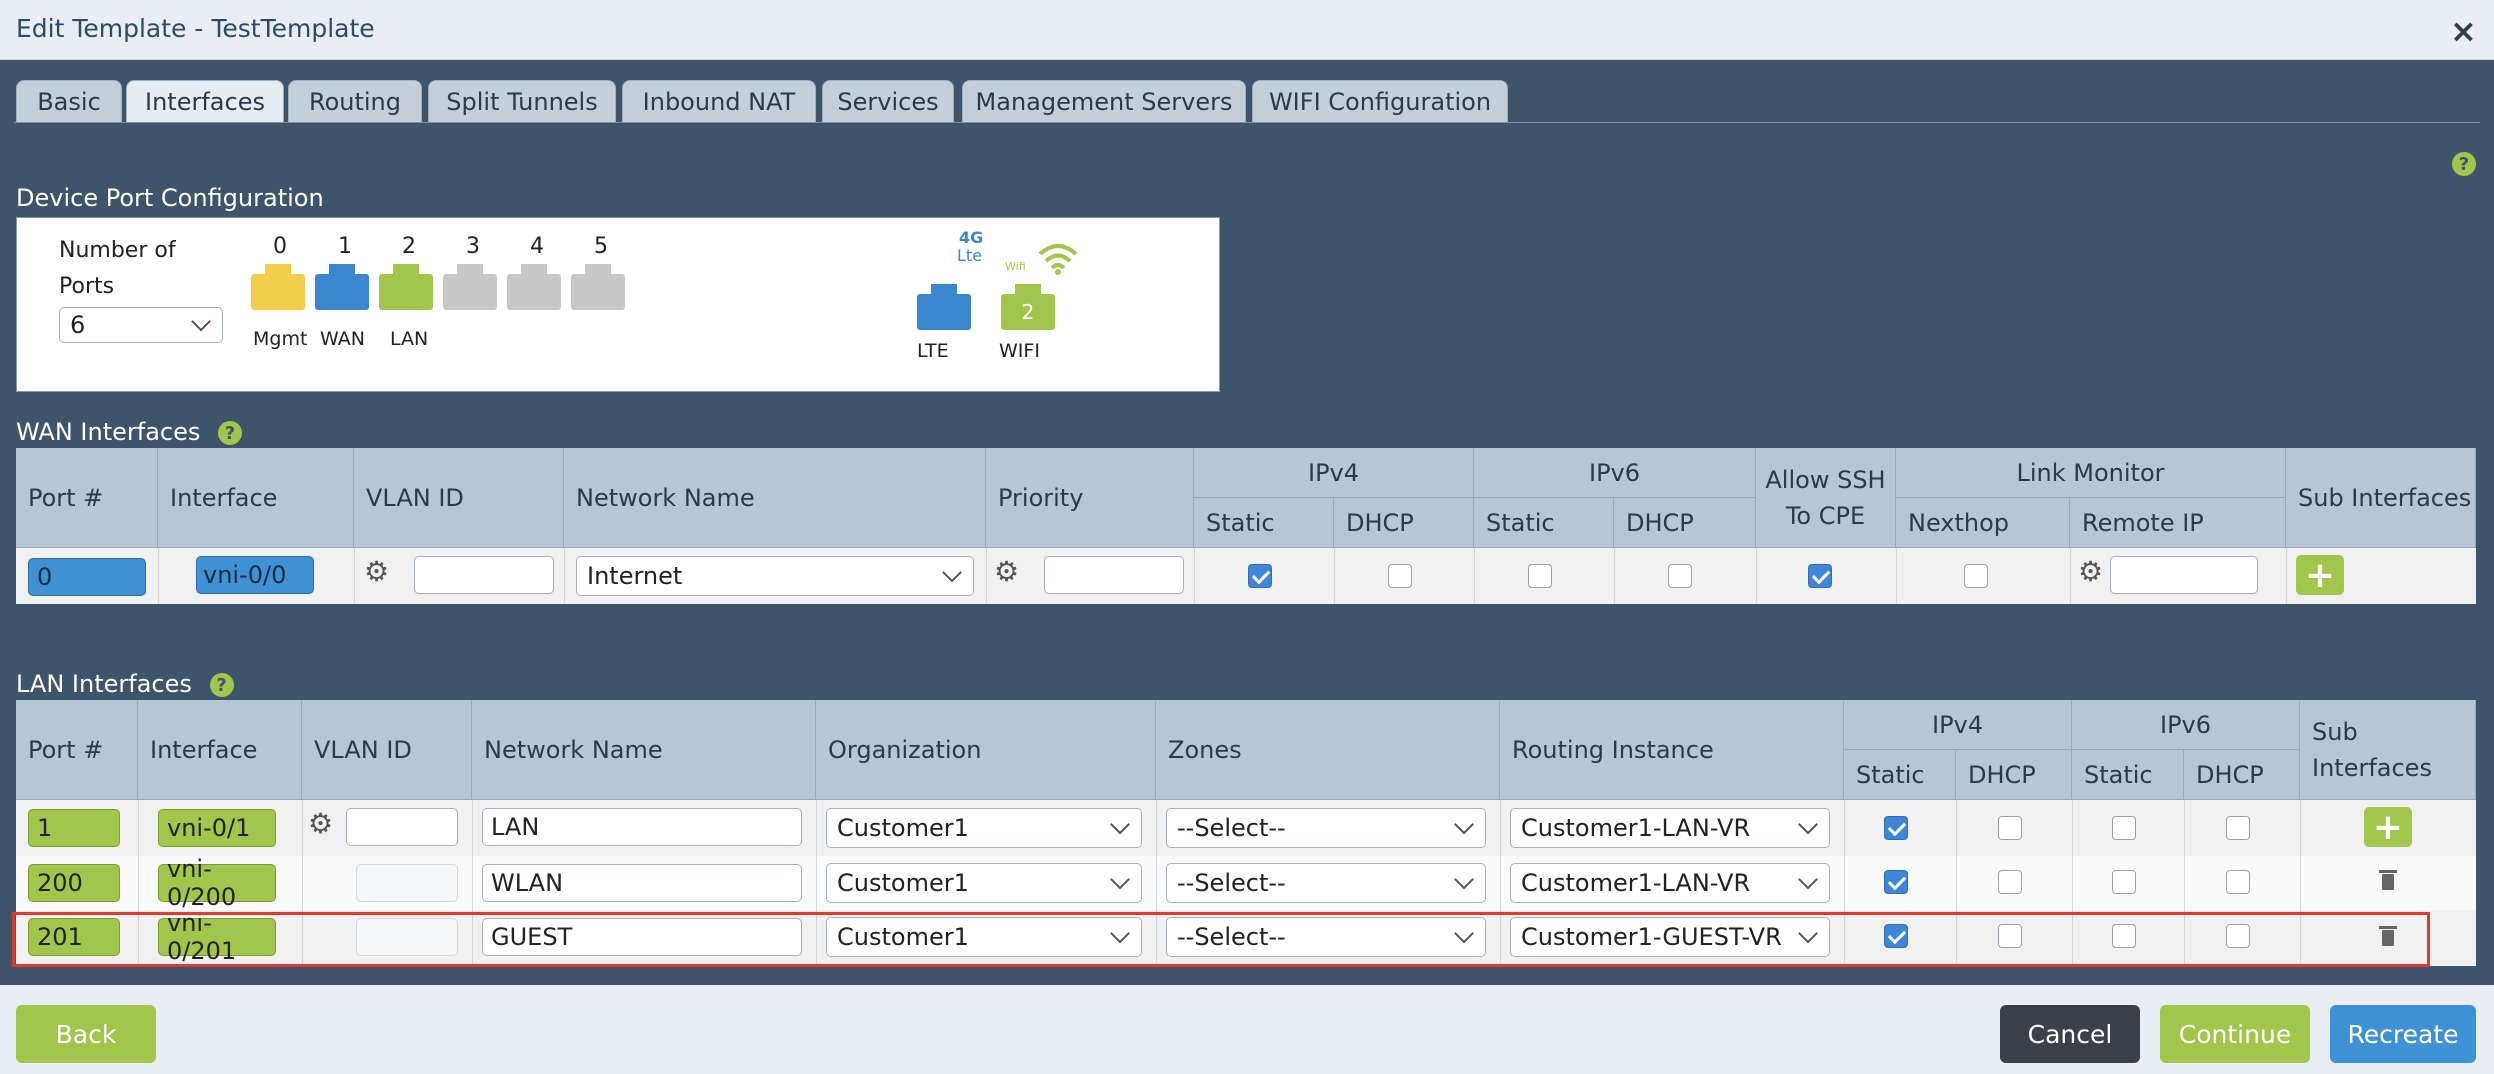 The height and width of the screenshot is (1074, 2494). What do you see at coordinates (2124, 828) in the screenshot?
I see `lan-row1-ipv6-static-checkbox` at bounding box center [2124, 828].